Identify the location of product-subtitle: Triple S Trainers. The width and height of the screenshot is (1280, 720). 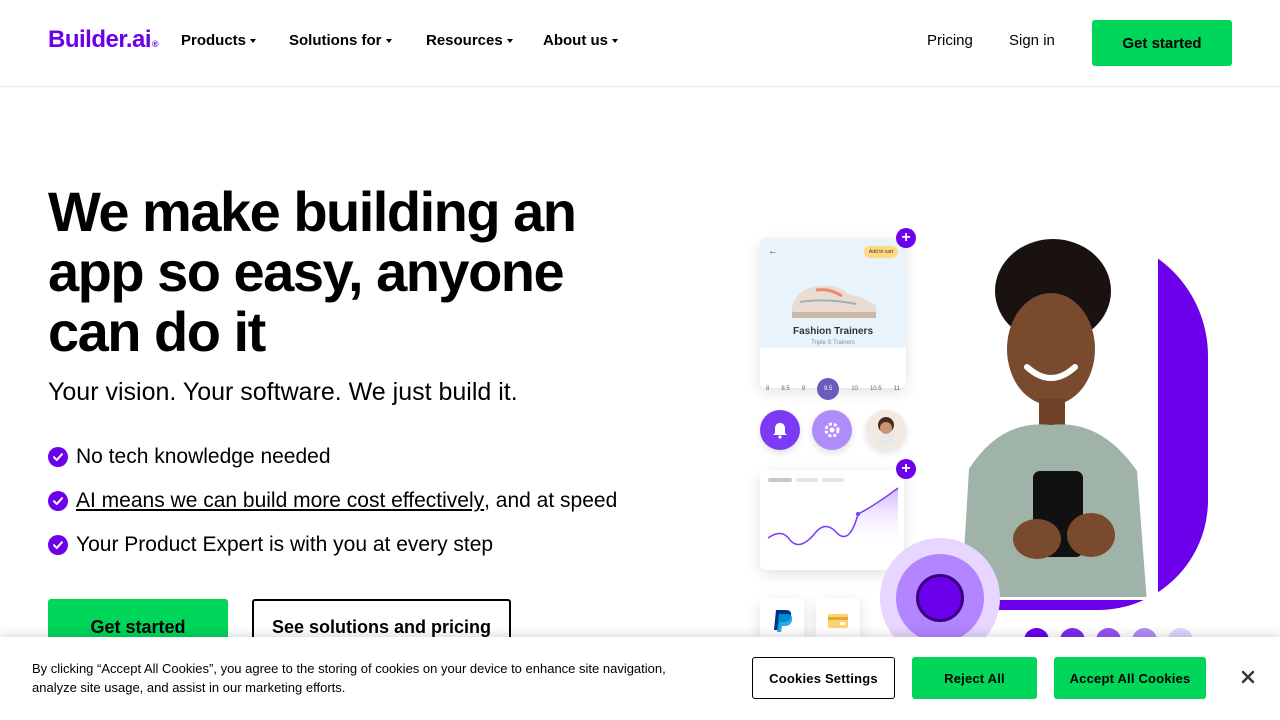
(833, 343).